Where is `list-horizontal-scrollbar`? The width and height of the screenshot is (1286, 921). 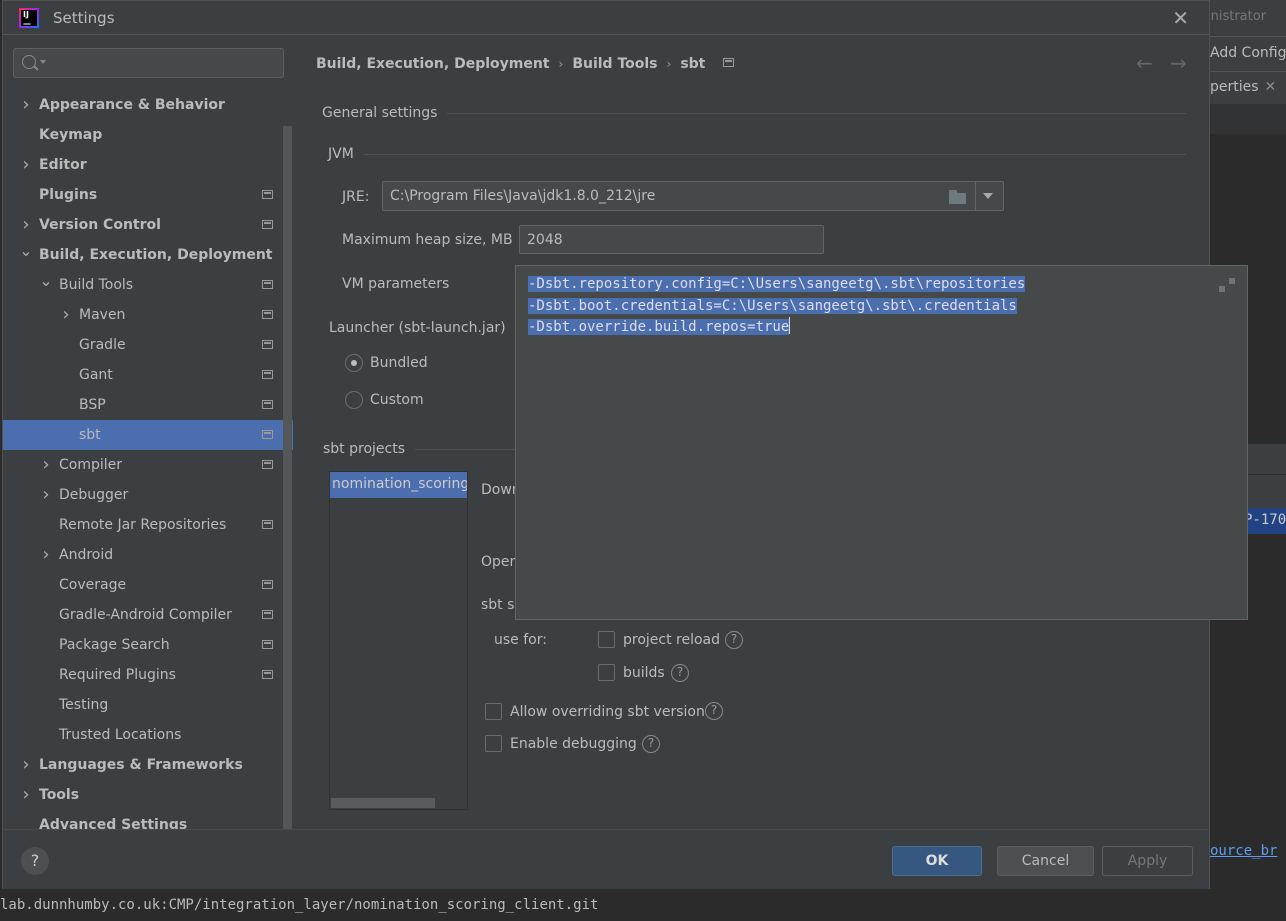 list-horizontal-scrollbar is located at coordinates (383, 803).